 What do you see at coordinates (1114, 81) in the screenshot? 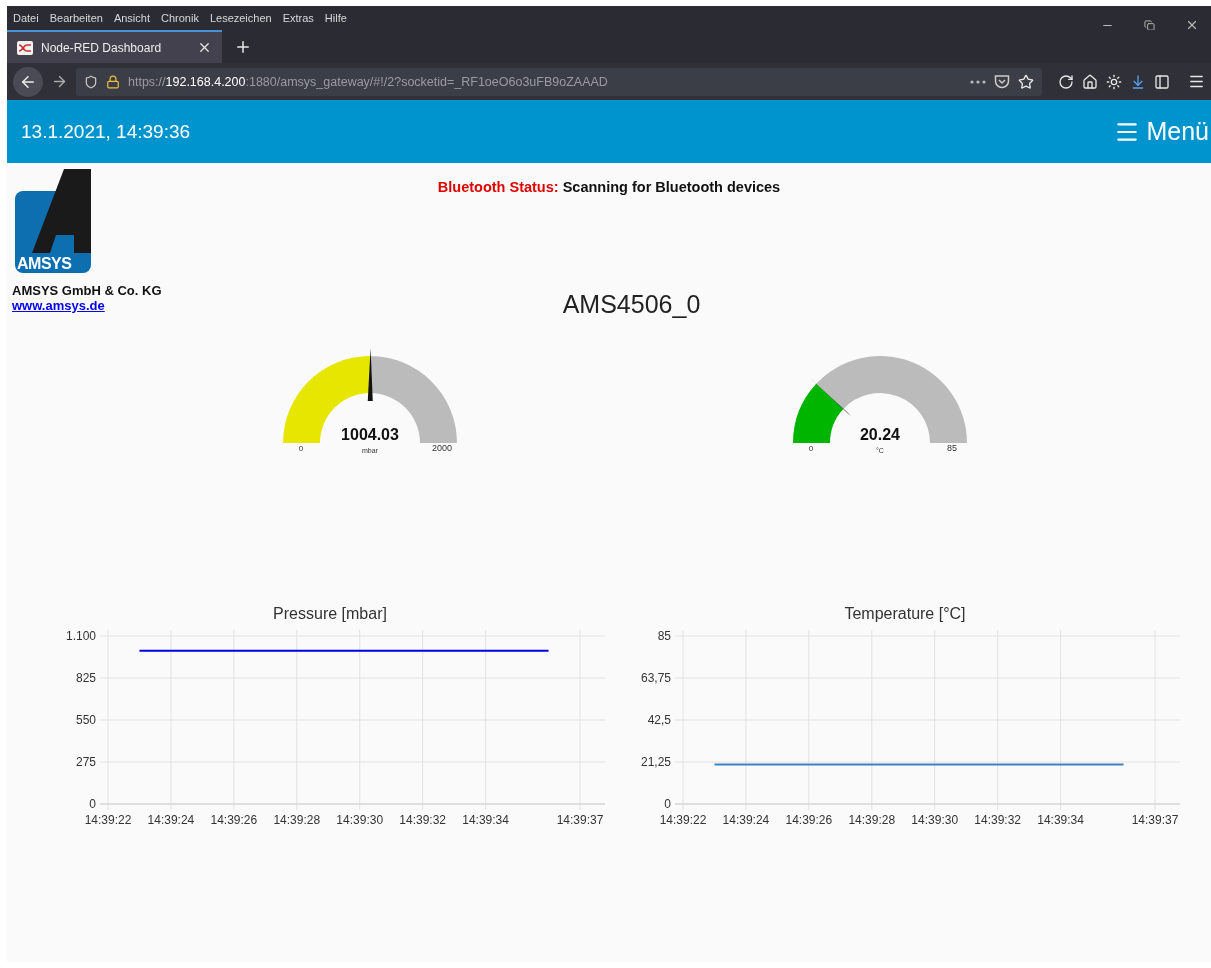
I see `sun-icon` at bounding box center [1114, 81].